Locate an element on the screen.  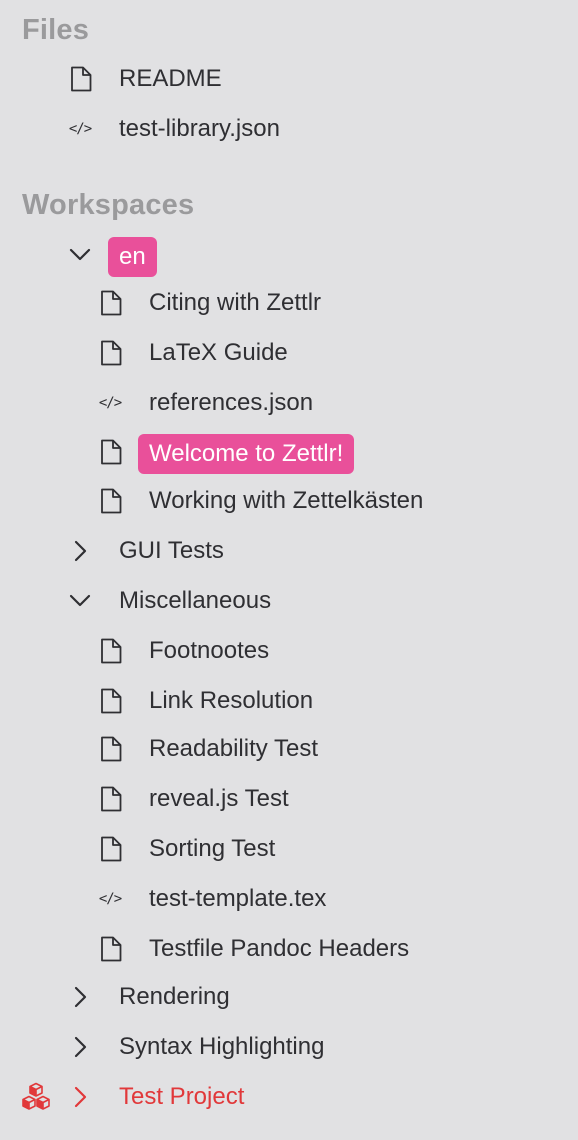
files-section-heading: Files is located at coordinates (56, 30).